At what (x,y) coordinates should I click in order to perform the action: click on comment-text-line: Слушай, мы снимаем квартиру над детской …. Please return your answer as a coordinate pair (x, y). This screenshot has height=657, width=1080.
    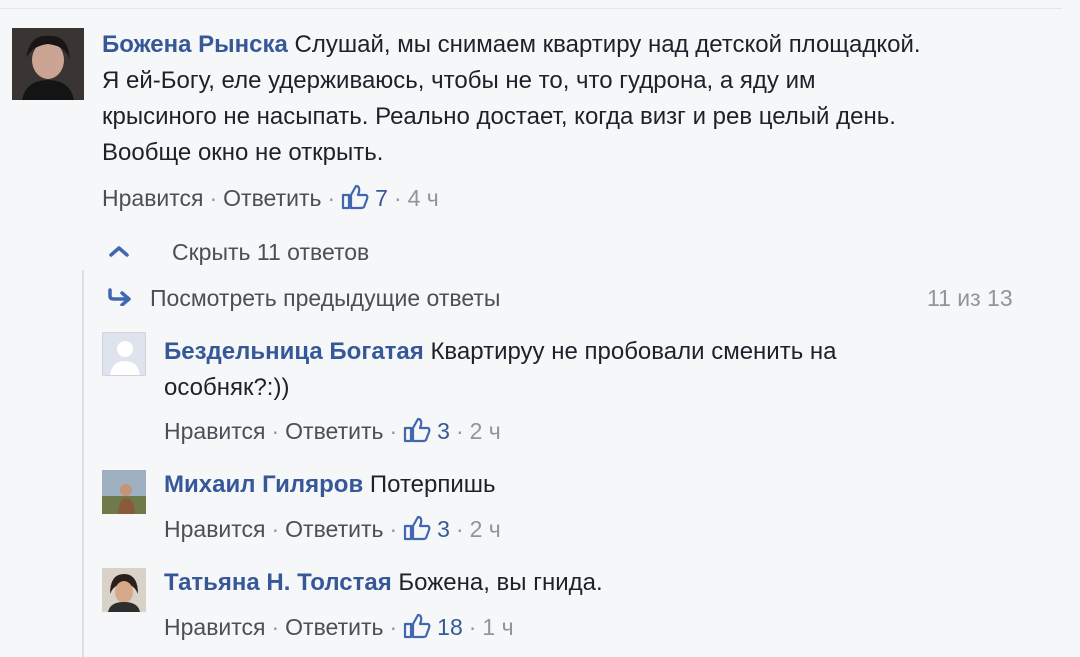
    Looking at the image, I should click on (607, 44).